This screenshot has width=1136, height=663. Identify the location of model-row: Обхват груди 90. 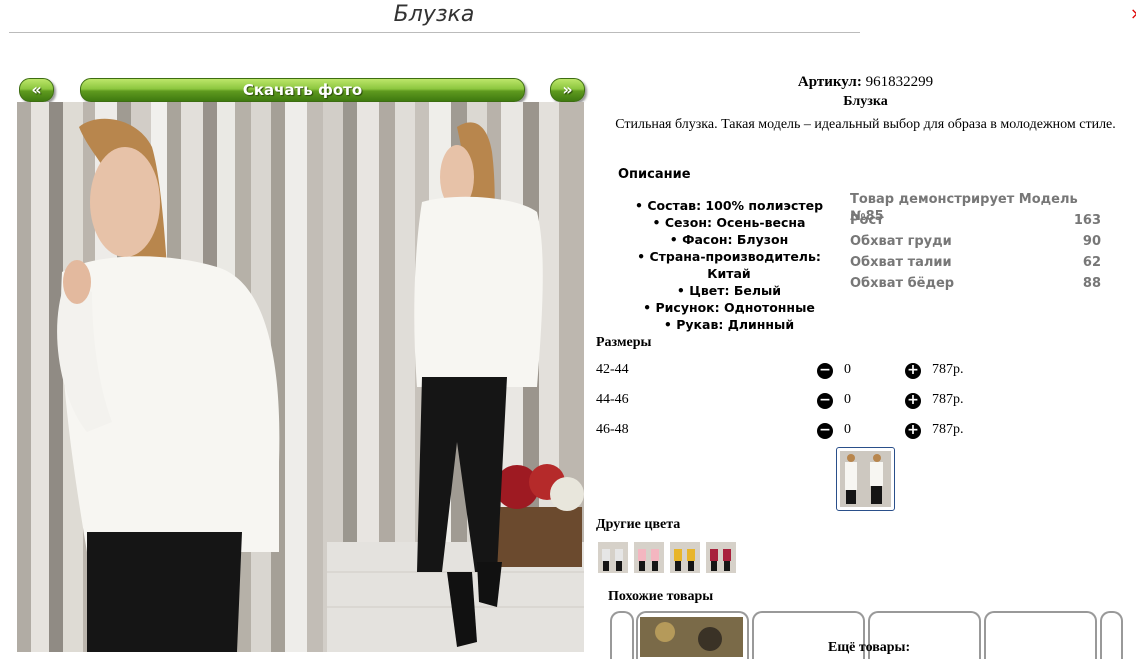
(975, 243).